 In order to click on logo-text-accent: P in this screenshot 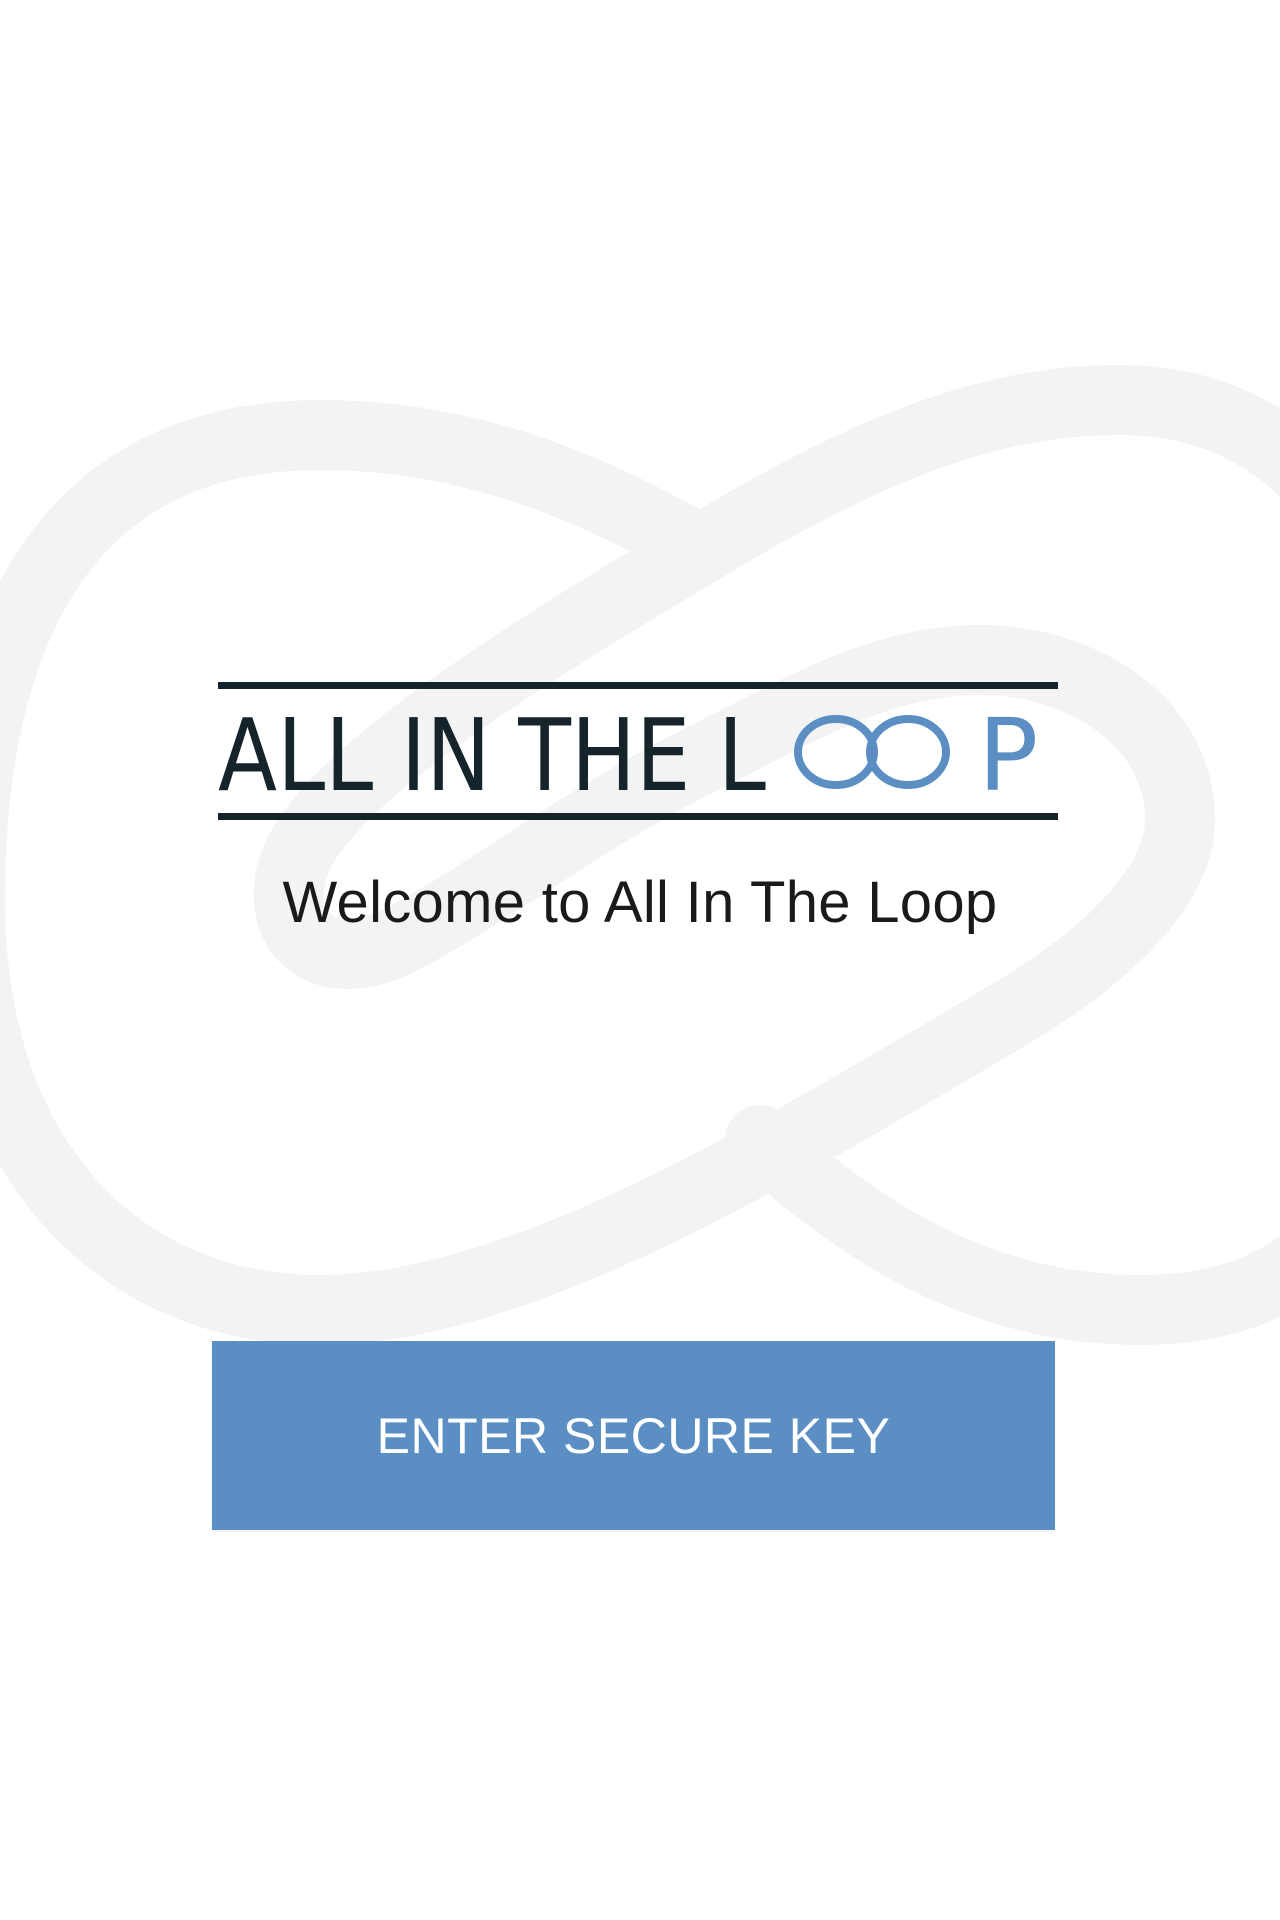, I will do `click(1008, 755)`.